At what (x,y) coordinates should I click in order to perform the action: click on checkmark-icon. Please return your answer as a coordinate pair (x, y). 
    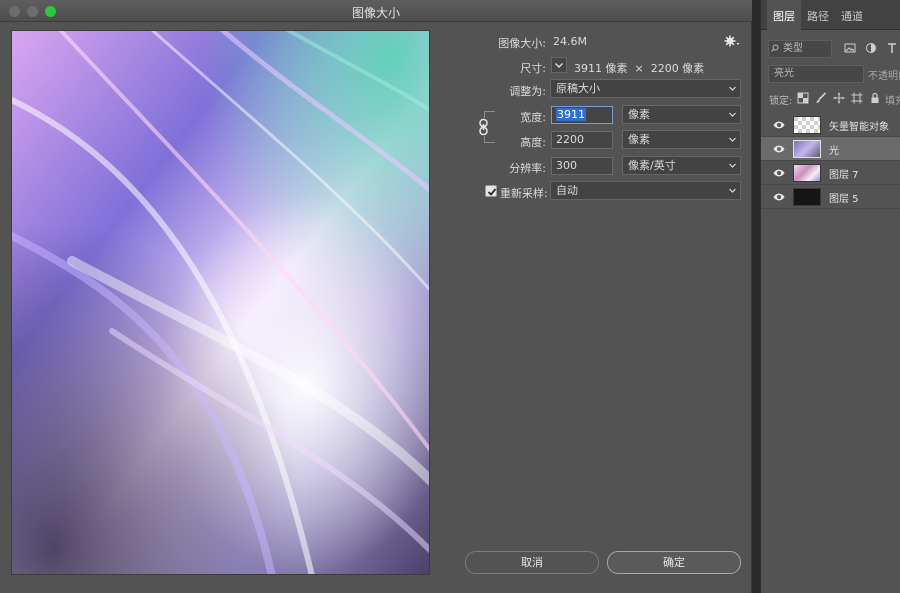
    Looking at the image, I should click on (492, 192).